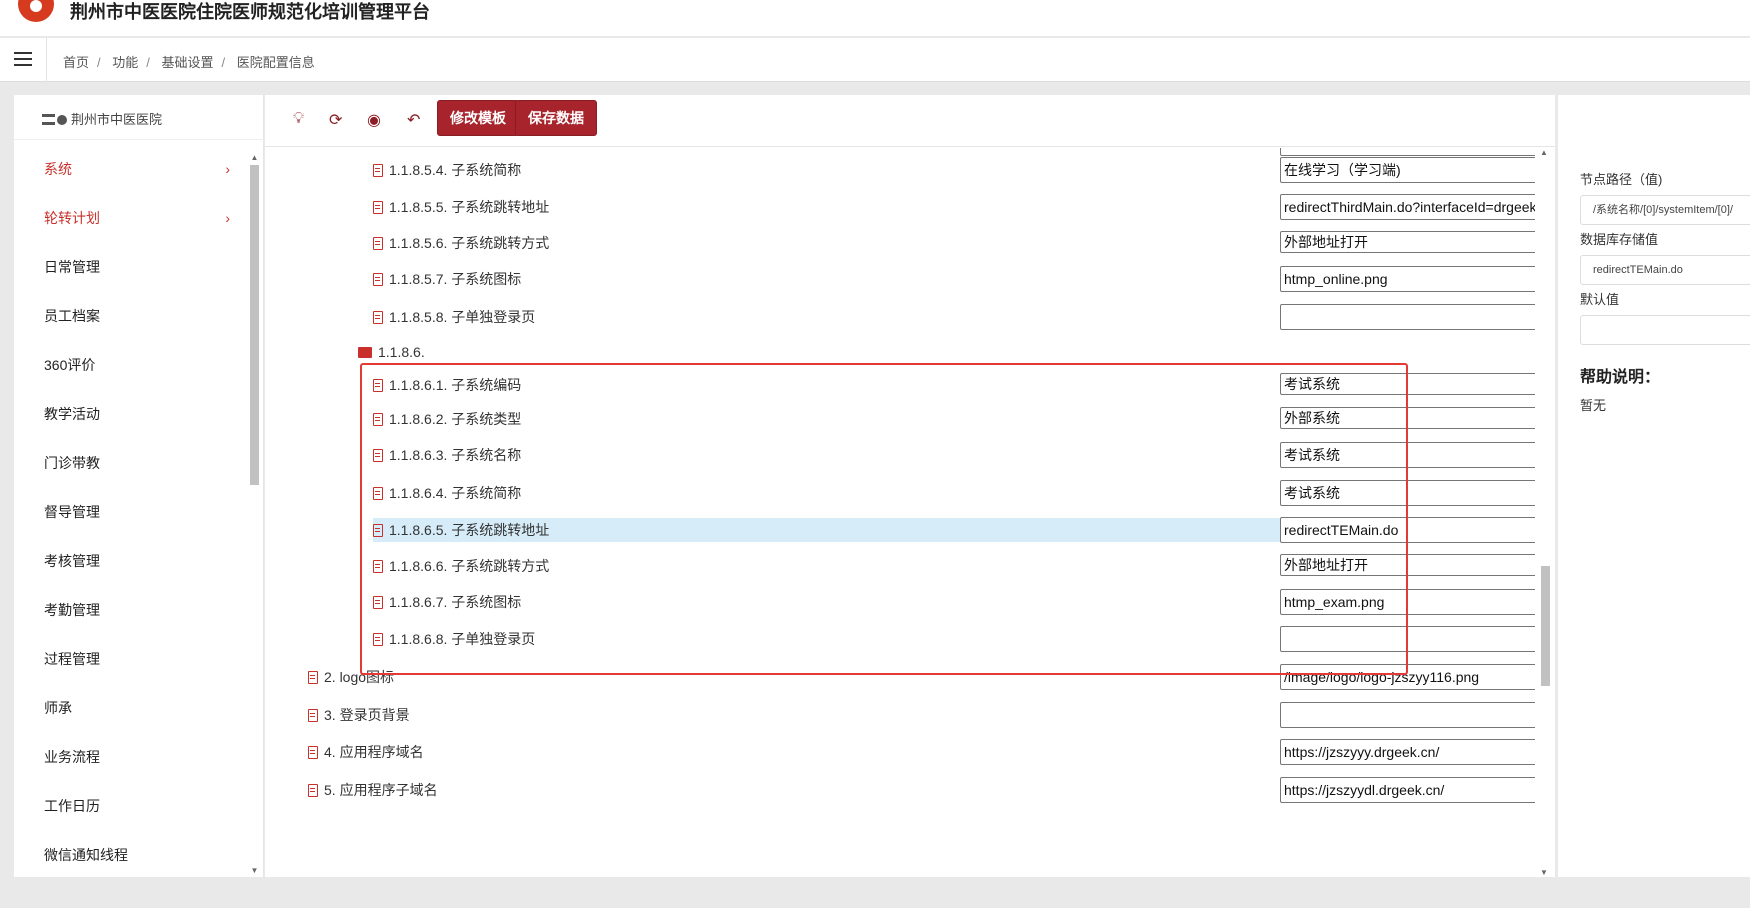  I want to click on tree-node: 1.1.8.5.5. 子系统跳转地址, so click(461, 207).